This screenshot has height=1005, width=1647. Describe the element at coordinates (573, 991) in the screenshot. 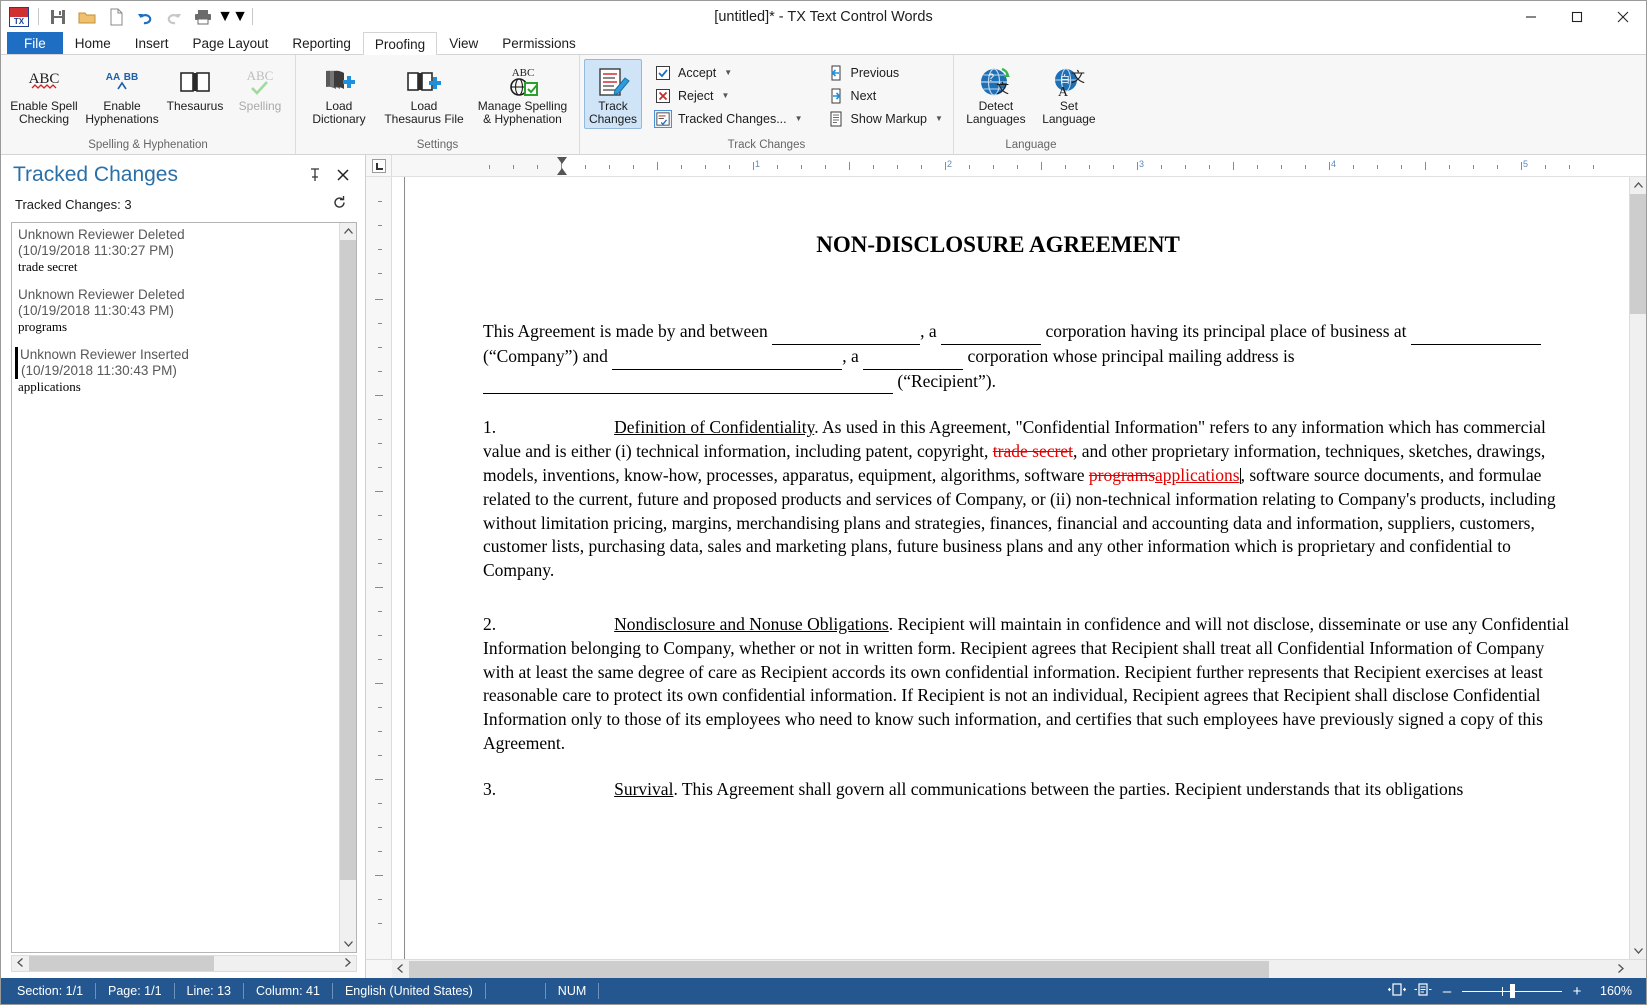

I see `status-num-indicator: NUM` at that location.